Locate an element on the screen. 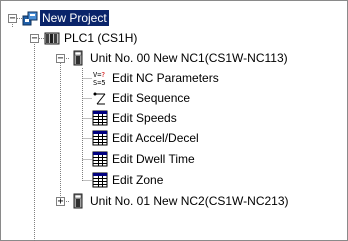 The height and width of the screenshot is (241, 348). nc-parameters-icon: V= ? S=5 is located at coordinates (100, 78).